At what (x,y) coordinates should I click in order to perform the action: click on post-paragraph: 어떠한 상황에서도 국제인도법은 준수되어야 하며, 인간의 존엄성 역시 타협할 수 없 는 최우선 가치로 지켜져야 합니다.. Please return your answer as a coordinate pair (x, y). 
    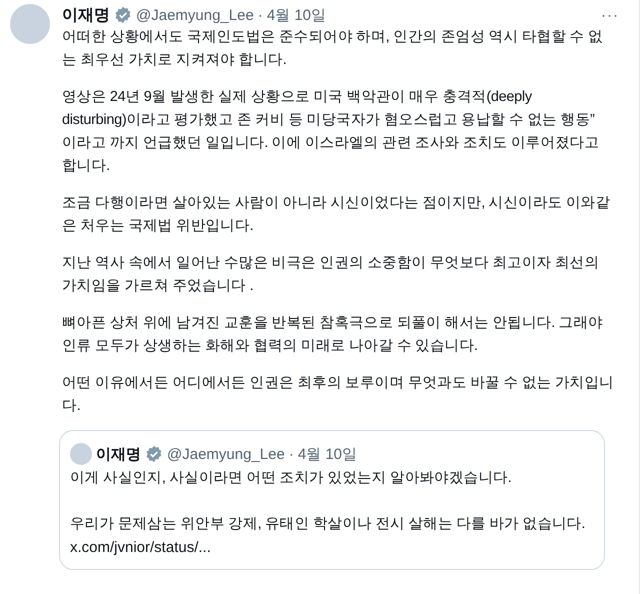
    Looking at the image, I should click on (333, 49).